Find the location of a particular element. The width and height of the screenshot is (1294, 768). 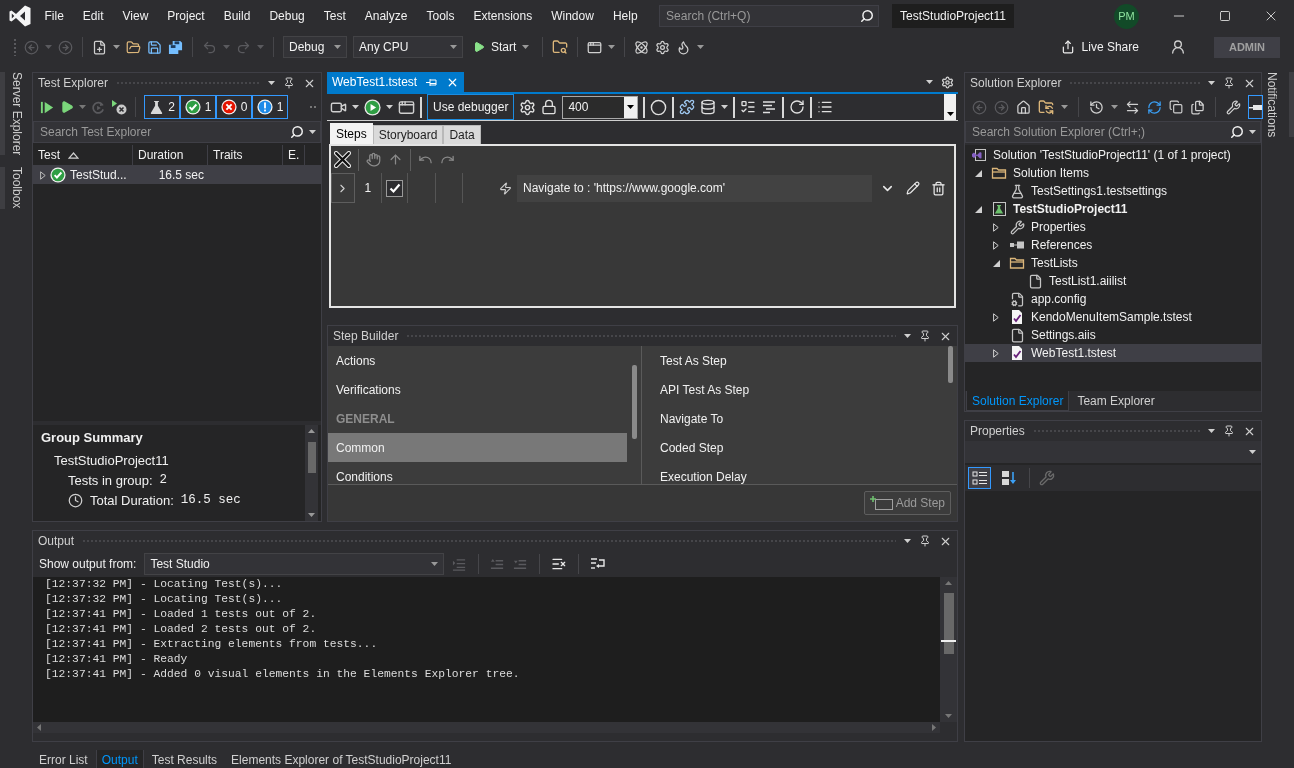

panel-tab: Test Results is located at coordinates (184, 759).